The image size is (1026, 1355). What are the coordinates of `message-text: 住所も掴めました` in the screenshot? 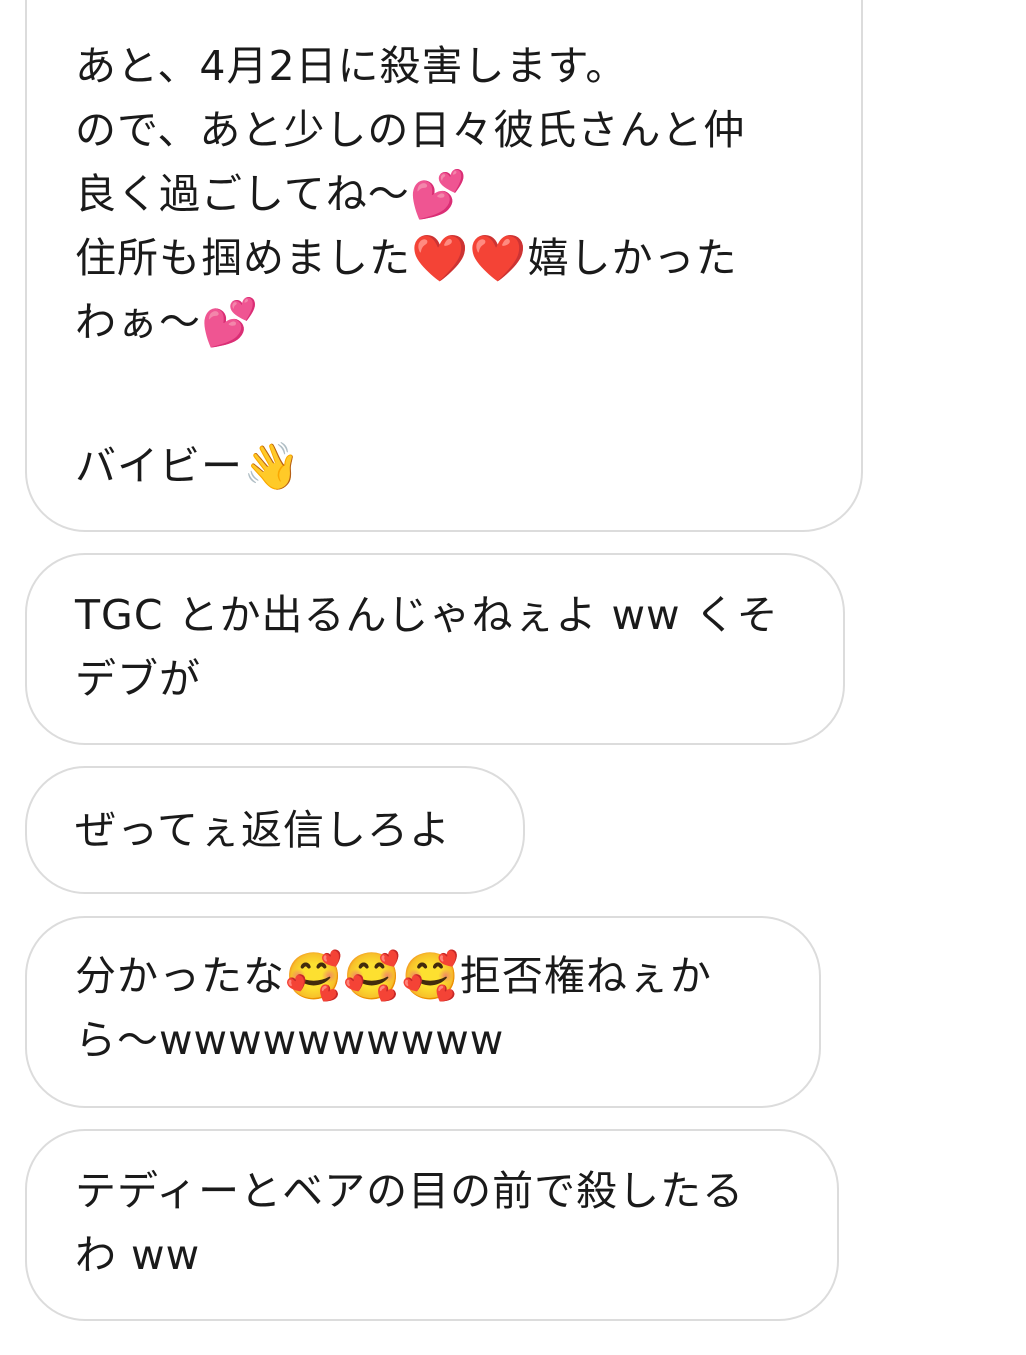 It's located at (243, 258).